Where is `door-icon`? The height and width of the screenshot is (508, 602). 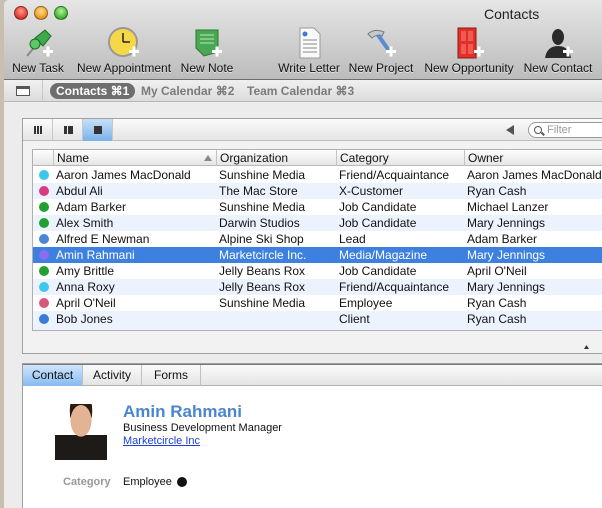 door-icon is located at coordinates (470, 43).